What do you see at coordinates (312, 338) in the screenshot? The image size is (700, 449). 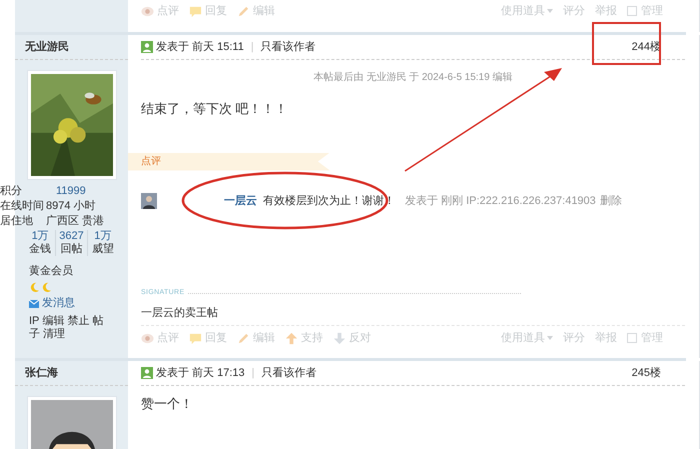 I see `action-link: 支持` at bounding box center [312, 338].